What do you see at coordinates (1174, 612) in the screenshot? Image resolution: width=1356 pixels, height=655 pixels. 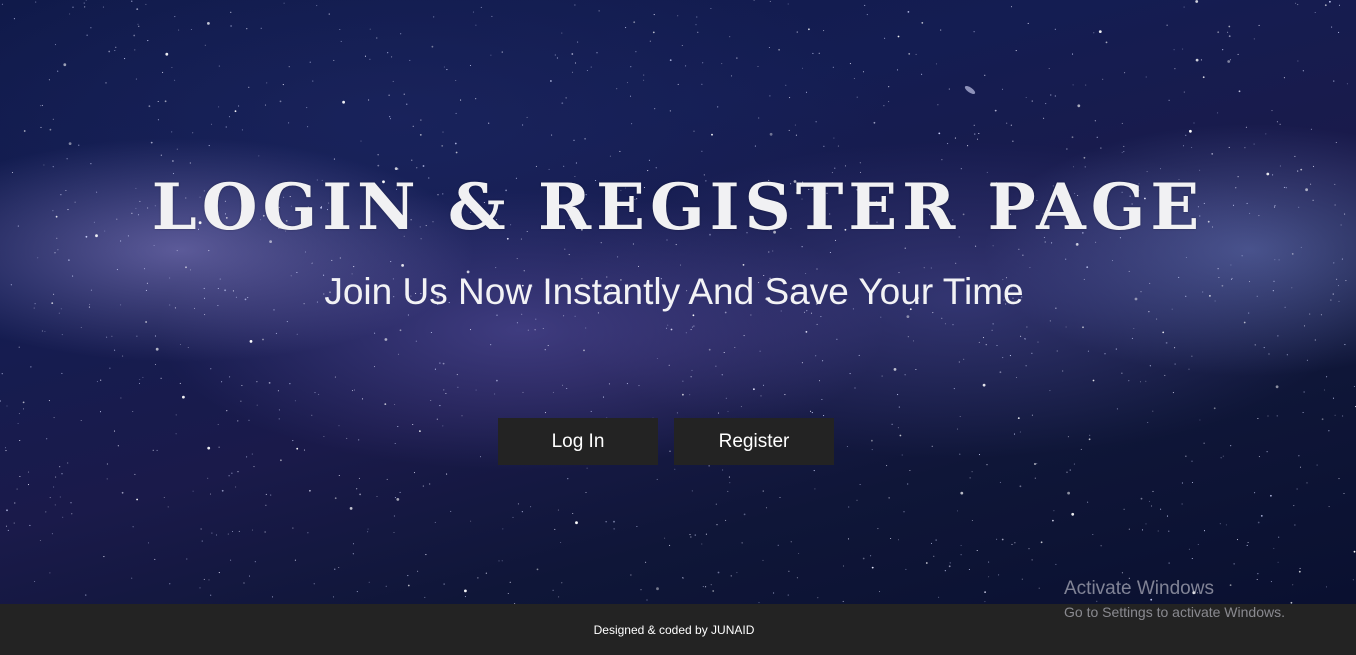 I see `watermark-subtitle: Go to Settings to activate Windows.` at bounding box center [1174, 612].